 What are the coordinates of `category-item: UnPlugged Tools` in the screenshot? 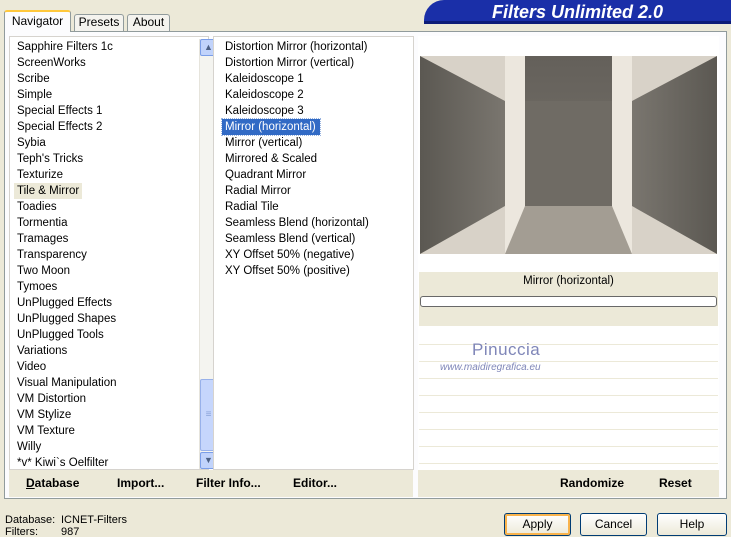 It's located at (104, 335).